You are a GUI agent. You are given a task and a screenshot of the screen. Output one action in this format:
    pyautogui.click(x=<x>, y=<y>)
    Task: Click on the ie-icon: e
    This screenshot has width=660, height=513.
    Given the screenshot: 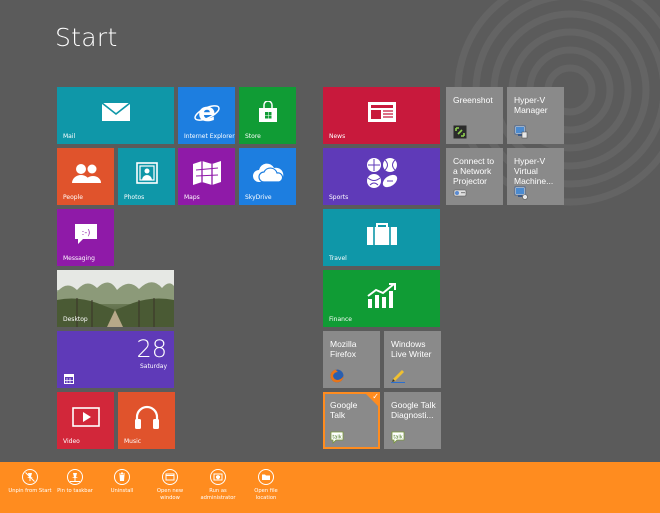 What is the action you would take?
    pyautogui.click(x=206, y=112)
    